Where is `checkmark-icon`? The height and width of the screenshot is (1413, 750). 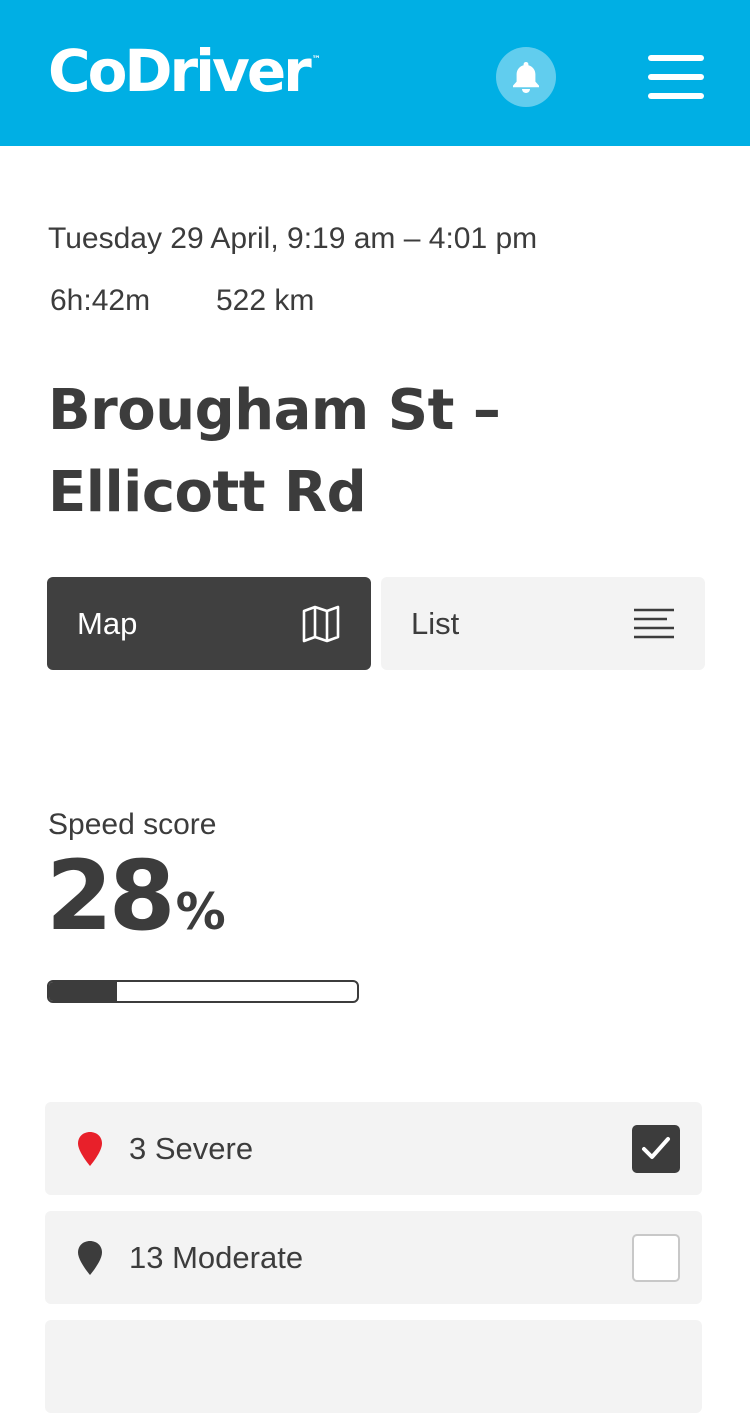
checkmark-icon is located at coordinates (656, 1147).